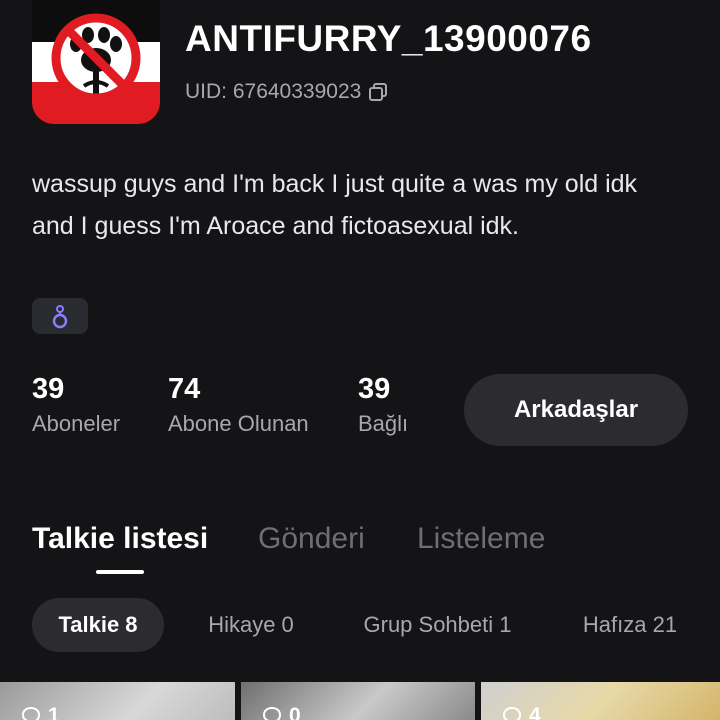 This screenshot has width=720, height=720. Describe the element at coordinates (238, 423) in the screenshot. I see `stat-label: Abone Olunan` at that location.